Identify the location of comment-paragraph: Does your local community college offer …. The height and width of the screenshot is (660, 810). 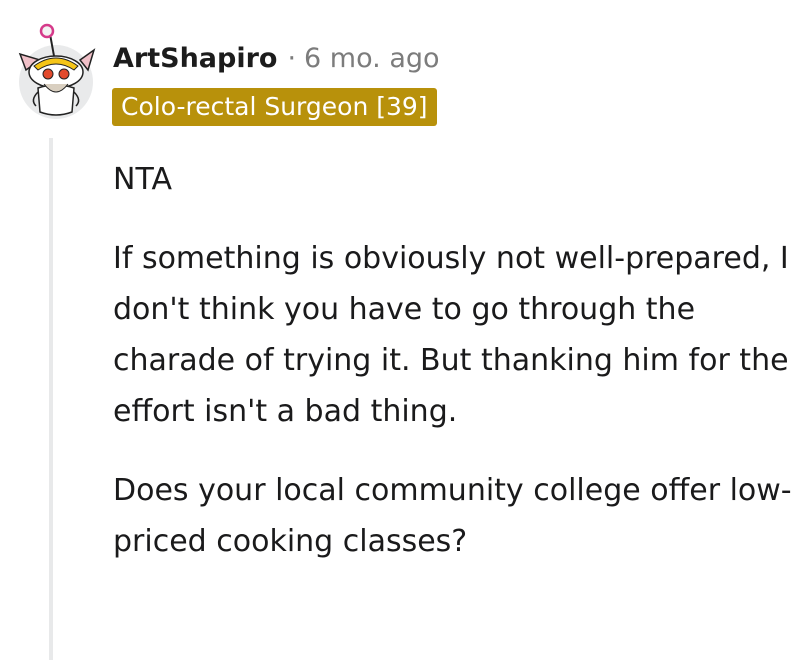
(452, 516).